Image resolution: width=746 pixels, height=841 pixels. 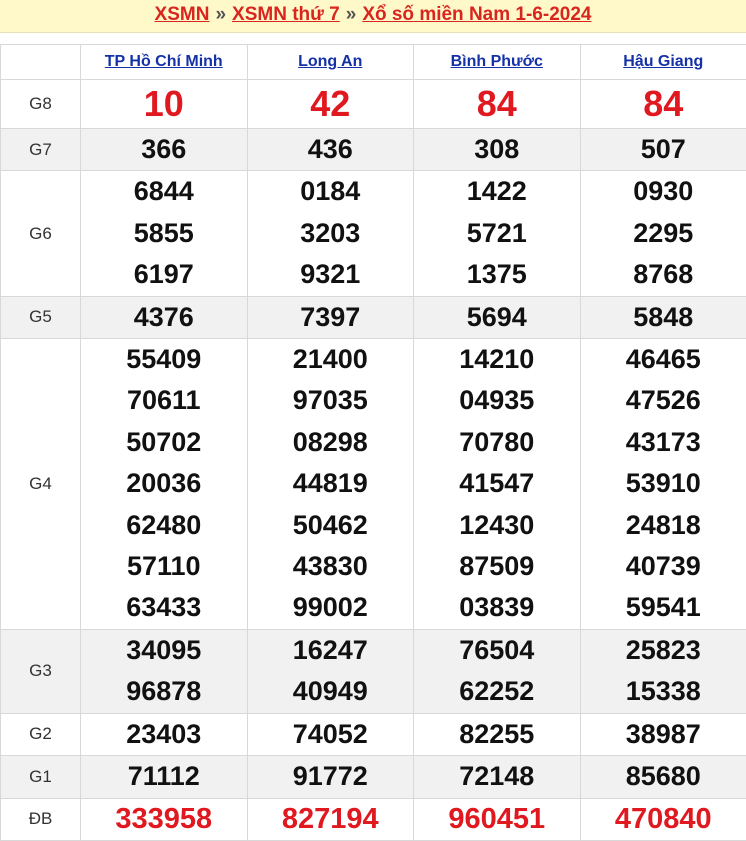 What do you see at coordinates (286, 15) in the screenshot?
I see `breadcrumb-xsmn-thu7-link: XSMN thứ 7` at bounding box center [286, 15].